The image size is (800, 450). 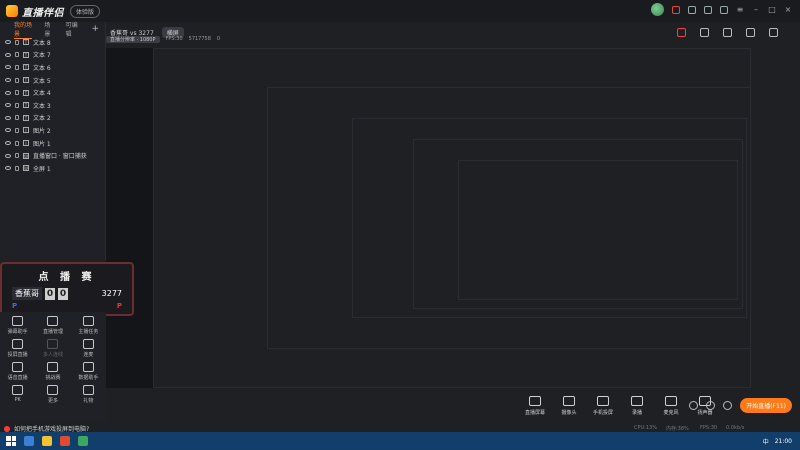 I want to click on windows-start-icon, so click(x=11, y=441).